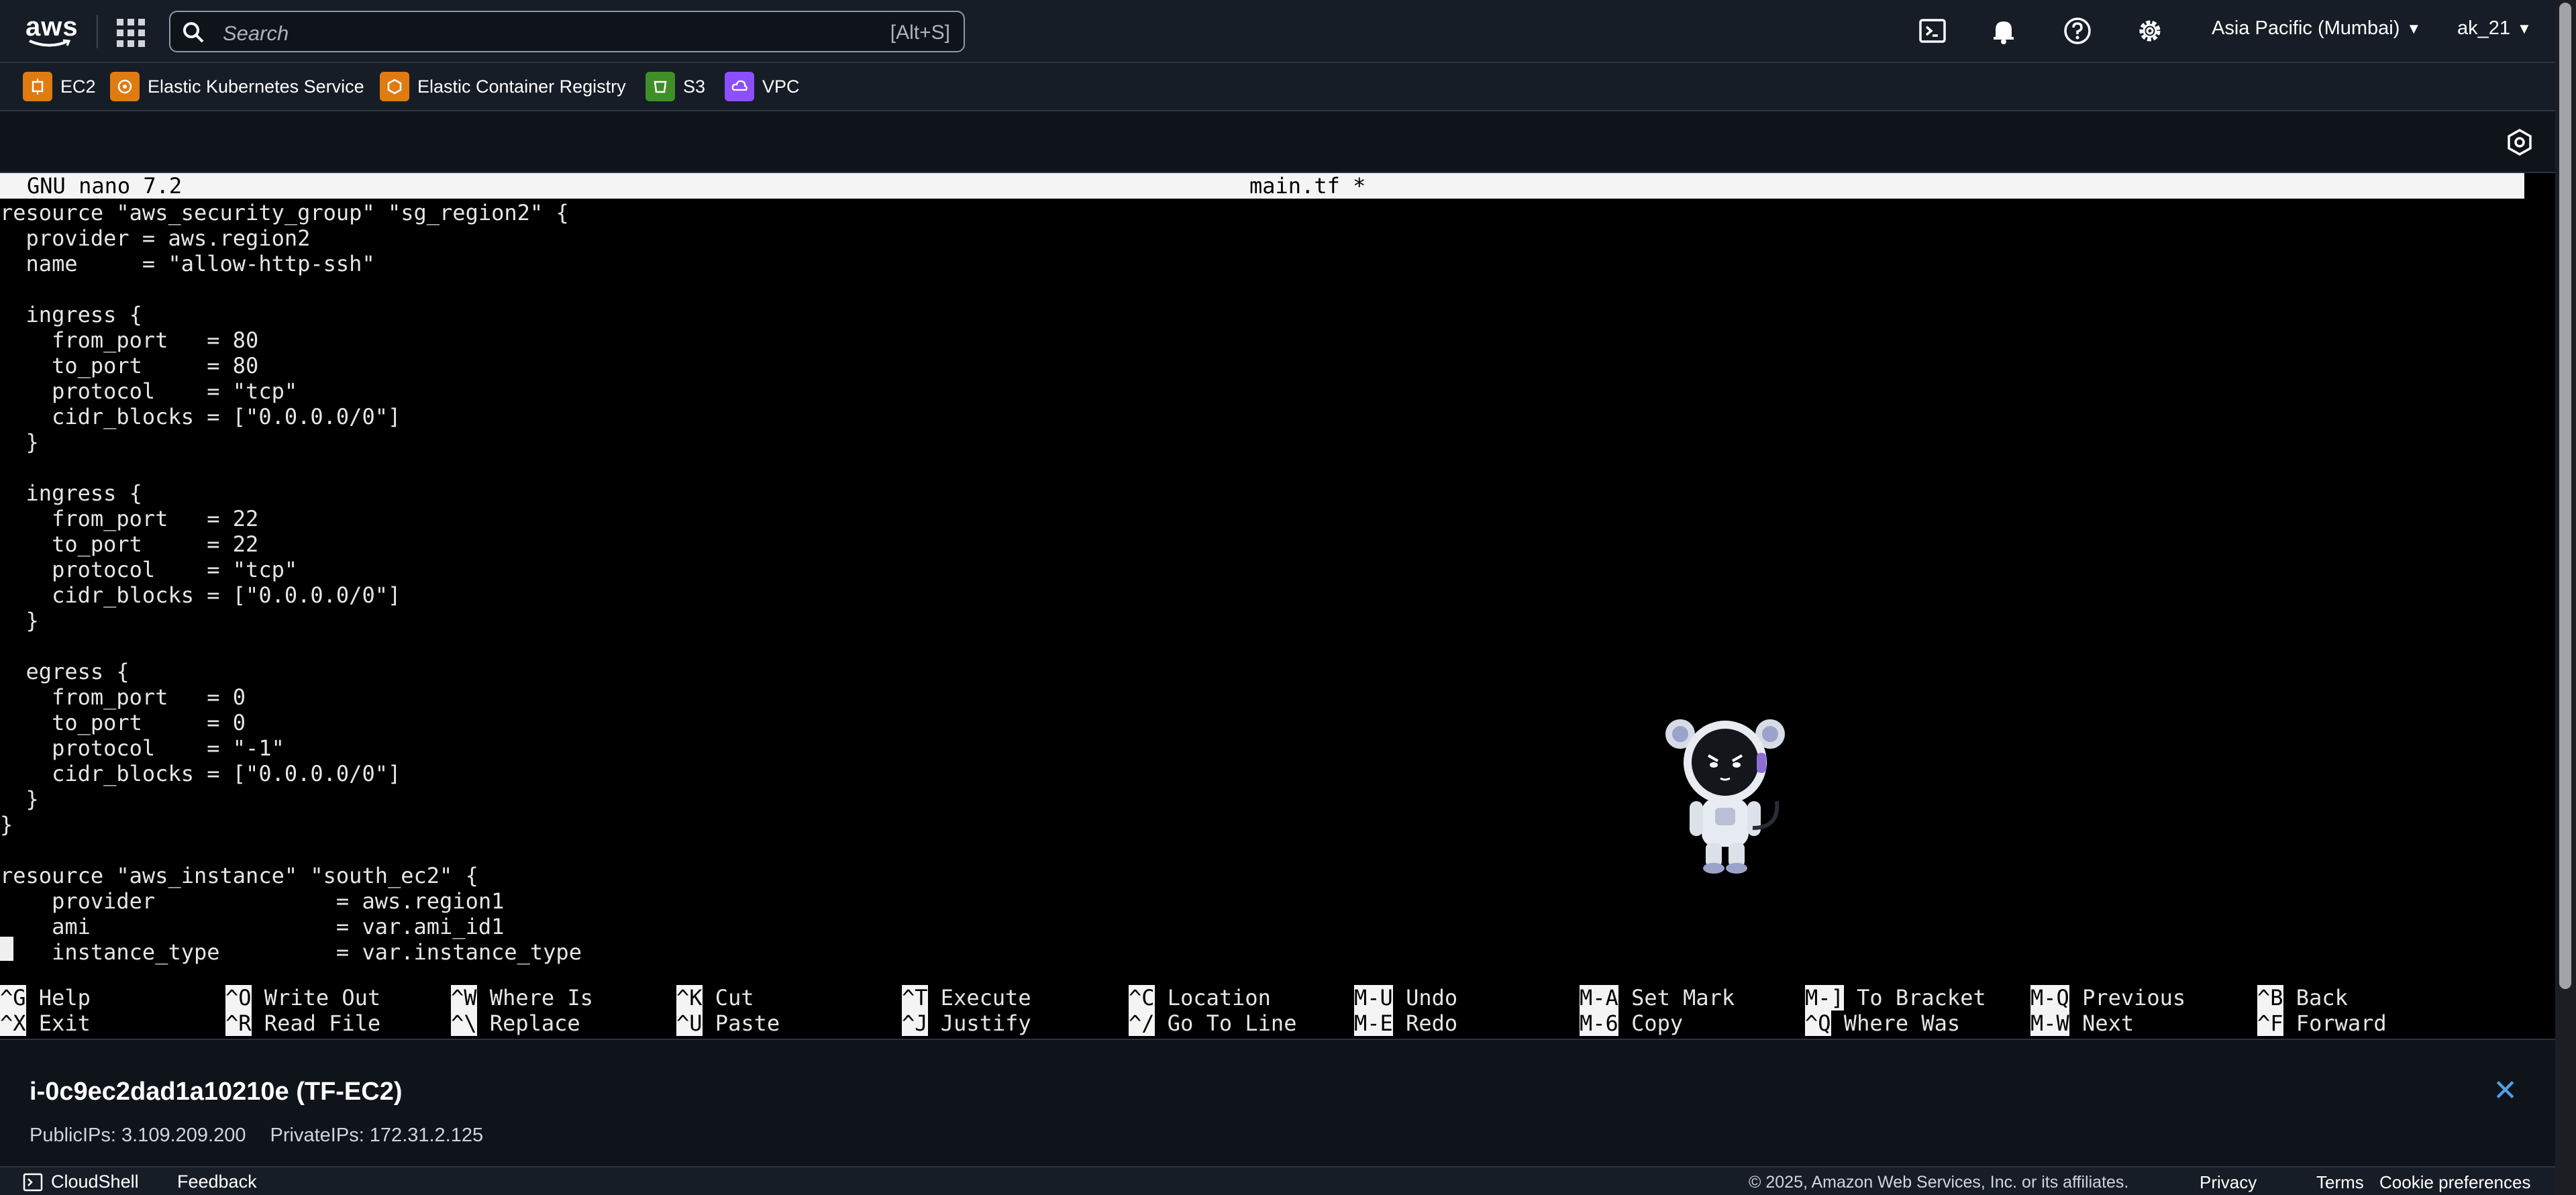 This screenshot has width=2576, height=1195. Describe the element at coordinates (2494, 28) in the screenshot. I see `account-menu: ak_21 ▼` at that location.